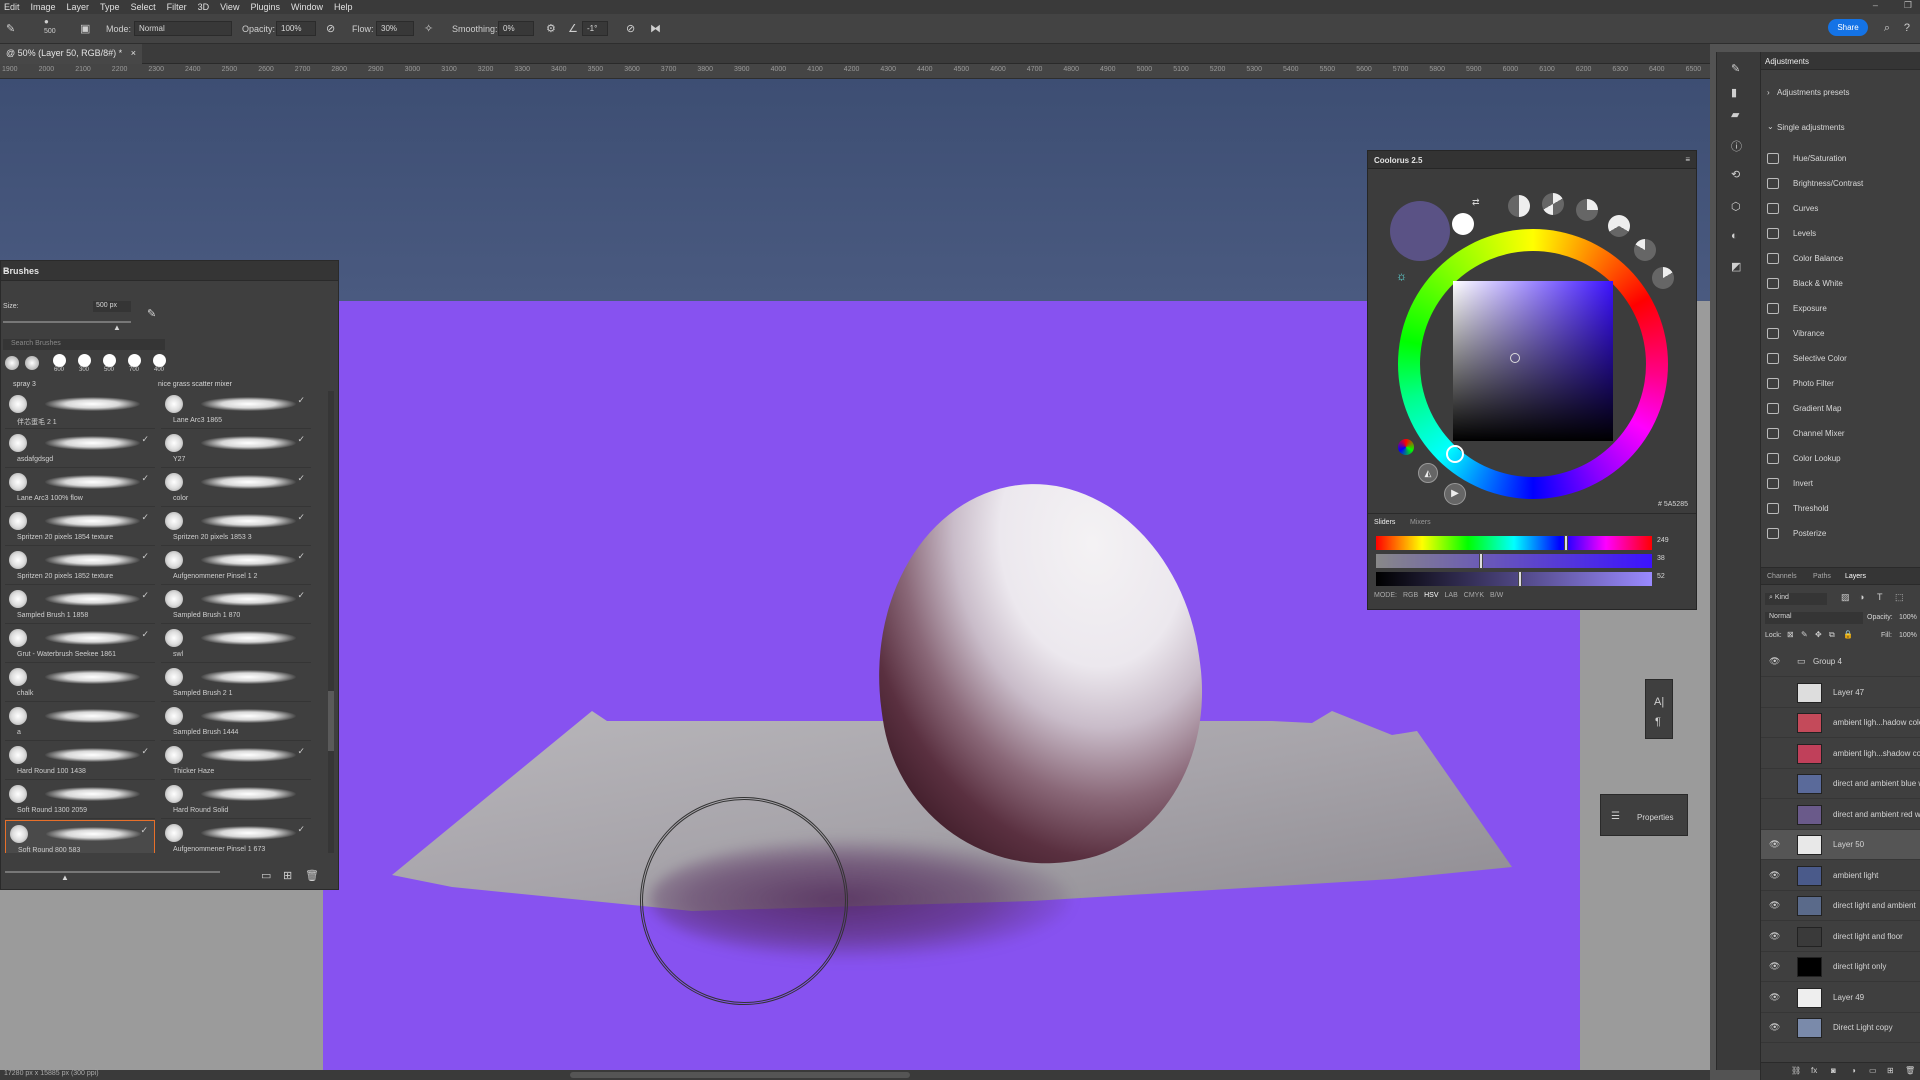 The width and height of the screenshot is (1920, 1080). Describe the element at coordinates (236, 410) in the screenshot. I see `brush-item: Lane Arc3 1865 ✓` at that location.